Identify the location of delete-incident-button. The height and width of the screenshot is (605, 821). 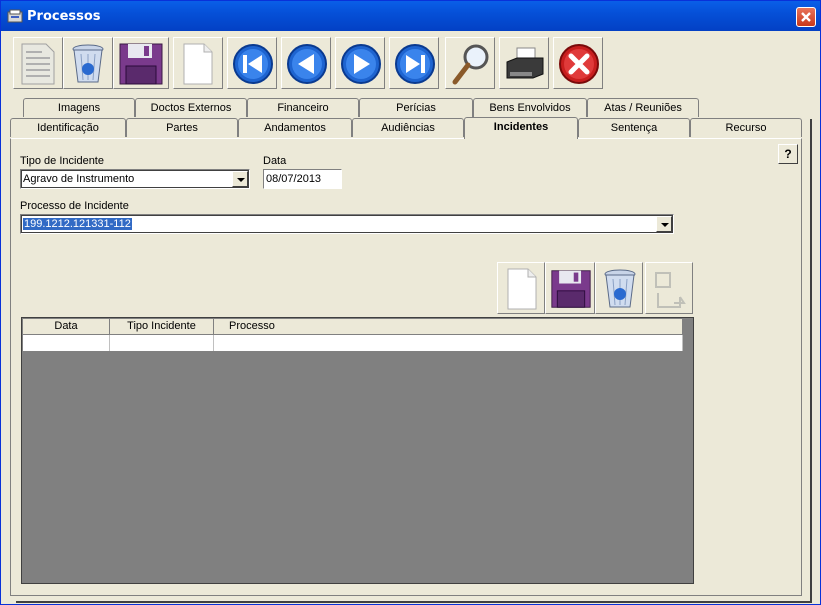
(619, 288).